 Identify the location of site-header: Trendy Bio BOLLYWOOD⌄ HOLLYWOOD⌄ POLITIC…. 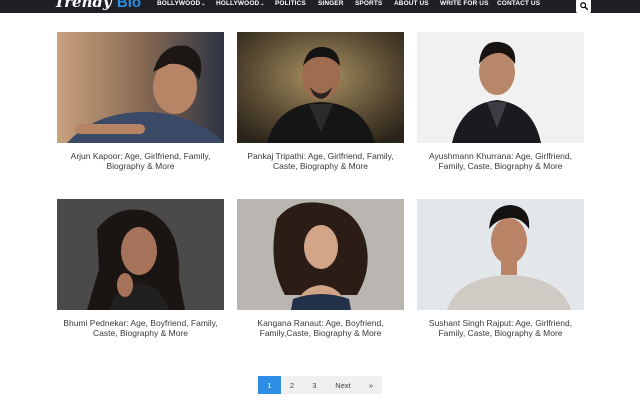
(320, 6).